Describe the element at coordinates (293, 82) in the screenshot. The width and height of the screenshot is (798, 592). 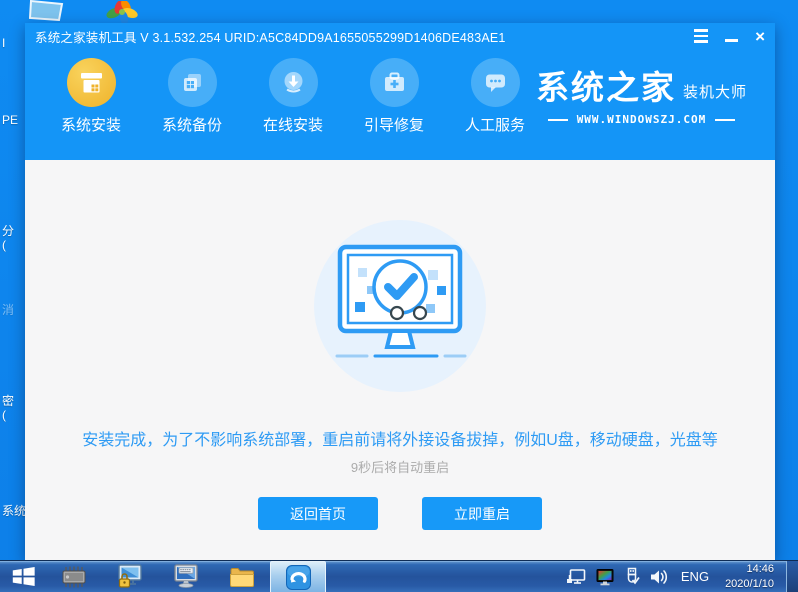
I see `download-icon` at that location.